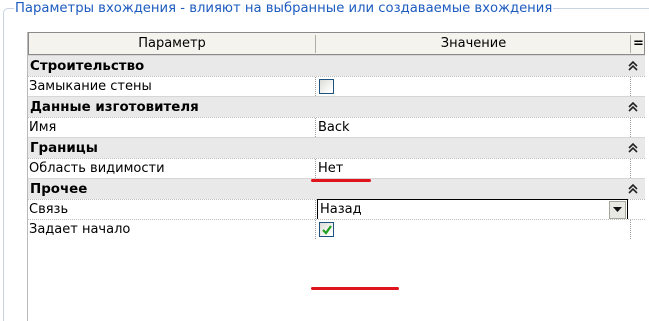  Describe the element at coordinates (87, 66) in the screenshot. I see `group-label: Строительство` at that location.